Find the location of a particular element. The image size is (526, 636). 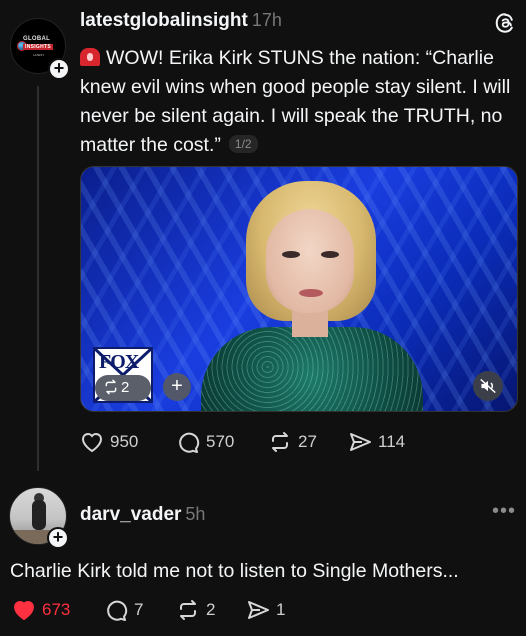

post-actions: 950 570 27 114 is located at coordinates (300, 442).